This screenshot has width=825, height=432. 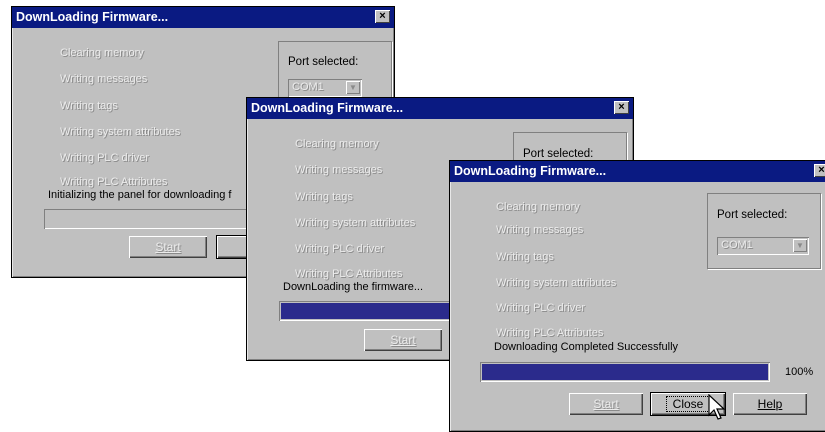 What do you see at coordinates (637, 171) in the screenshot?
I see `dialog-3-titlebar: DownLoading Firmware... ×` at bounding box center [637, 171].